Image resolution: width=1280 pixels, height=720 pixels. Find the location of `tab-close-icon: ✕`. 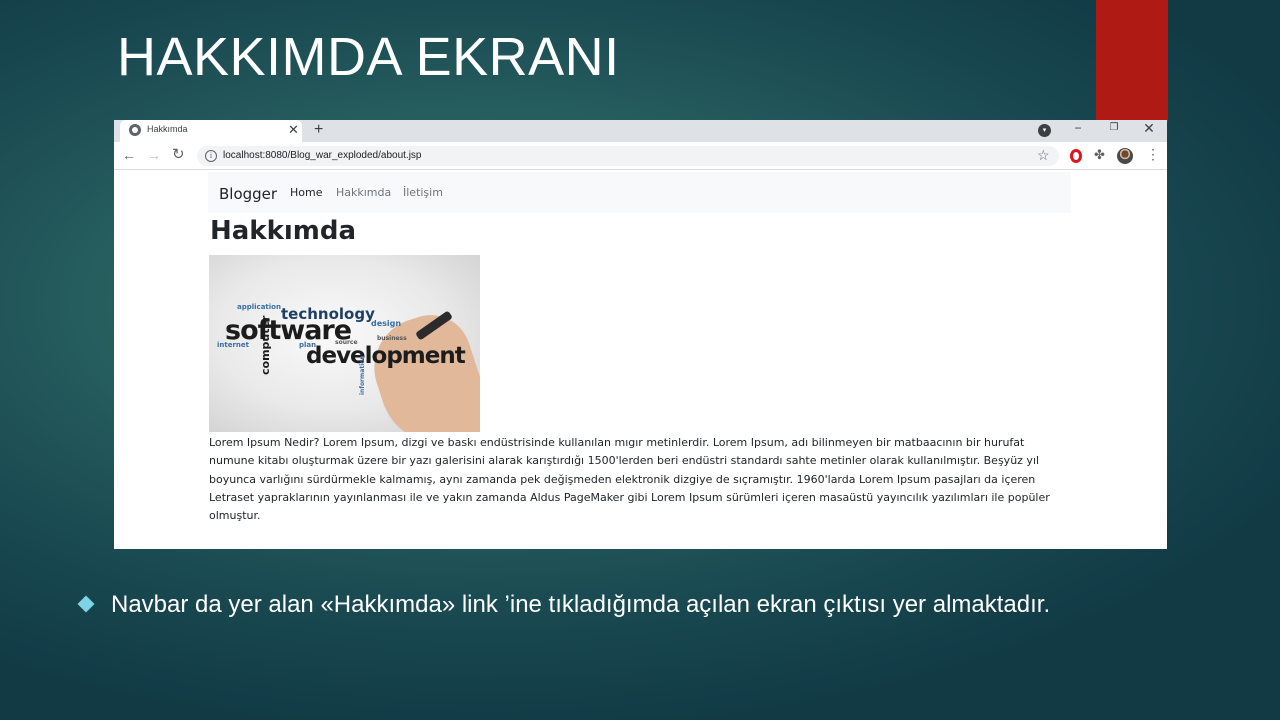

tab-close-icon: ✕ is located at coordinates (293, 130).